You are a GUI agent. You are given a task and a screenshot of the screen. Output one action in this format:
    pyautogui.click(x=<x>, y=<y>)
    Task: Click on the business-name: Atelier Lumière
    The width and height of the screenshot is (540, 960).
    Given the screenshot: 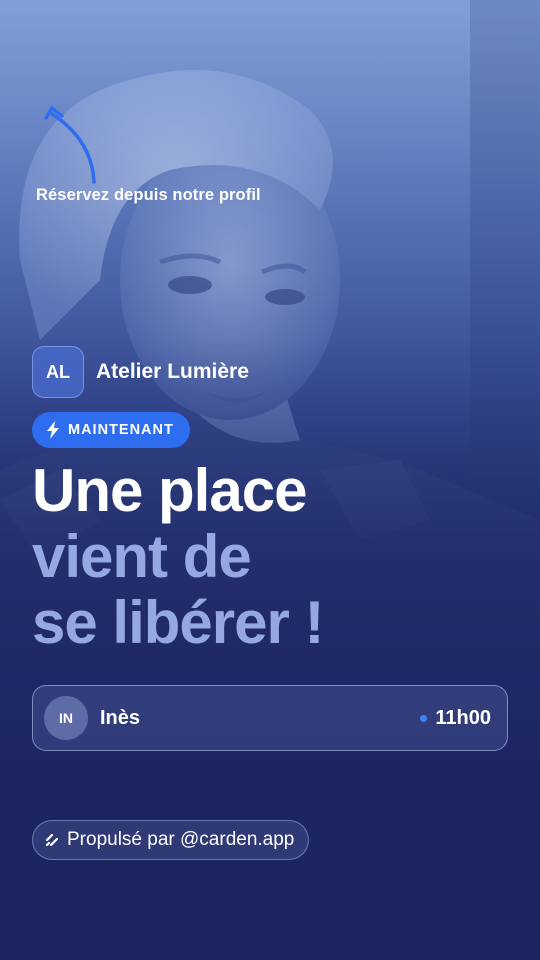 What is the action you would take?
    pyautogui.click(x=172, y=371)
    